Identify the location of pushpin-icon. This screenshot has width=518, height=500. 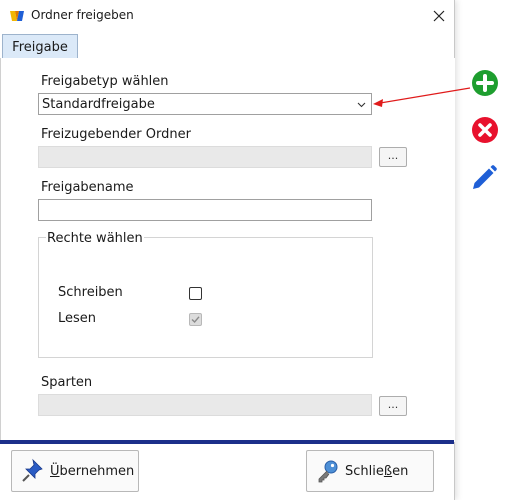
(32, 470).